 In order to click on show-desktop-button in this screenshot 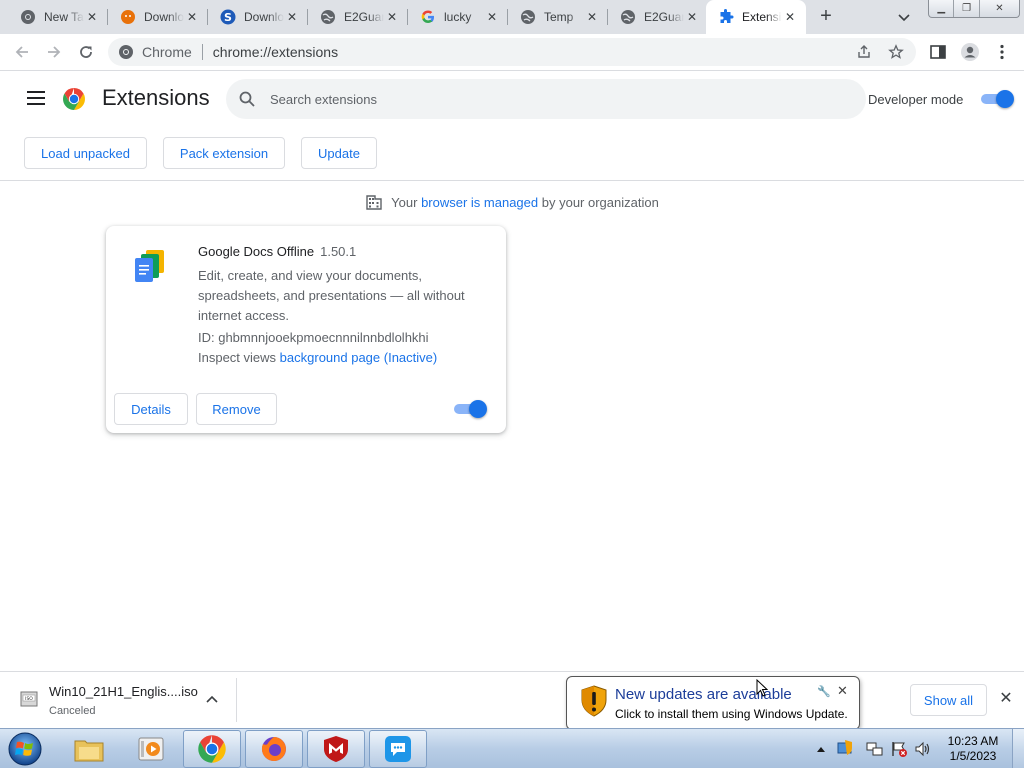, I will do `click(1018, 748)`.